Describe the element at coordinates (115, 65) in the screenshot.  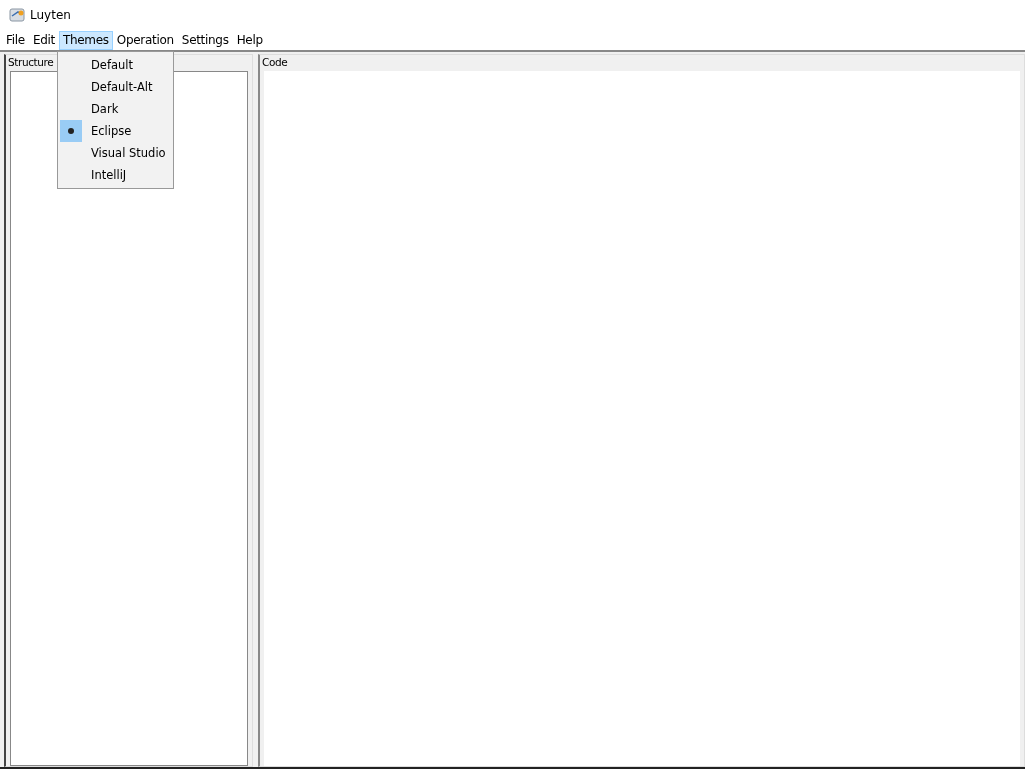
I see `menu-option: Default` at that location.